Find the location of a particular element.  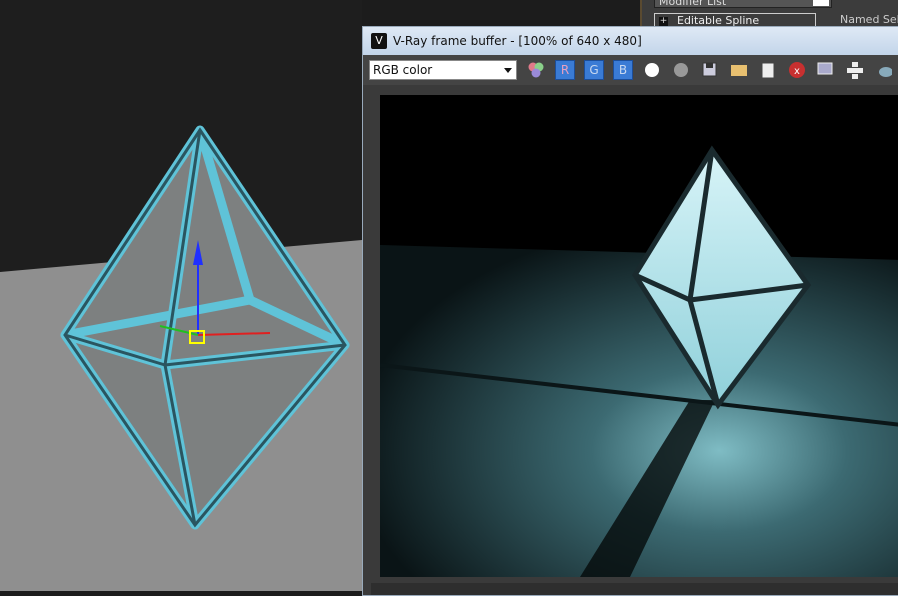

blue-channel-button: B is located at coordinates (623, 70).